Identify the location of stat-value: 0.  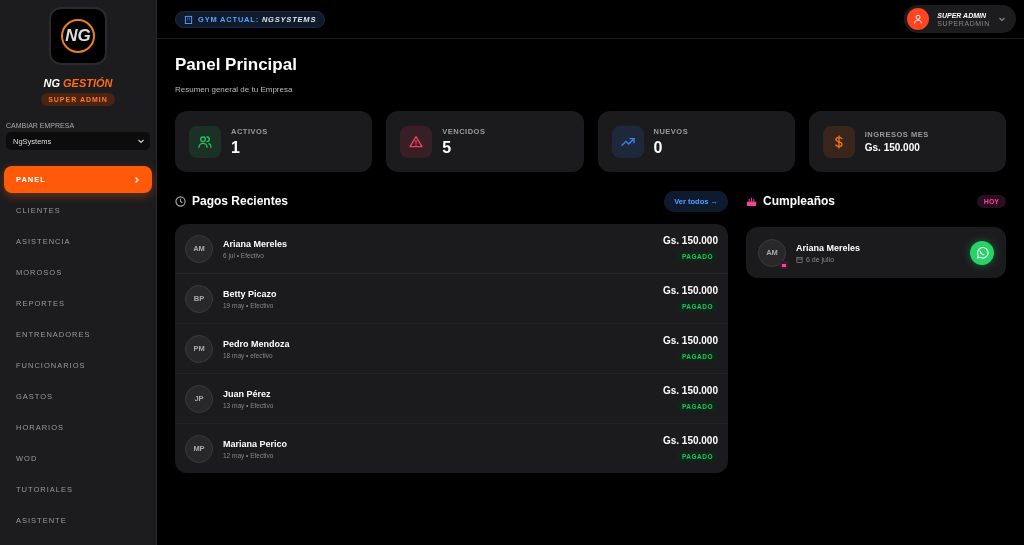
(658, 147).